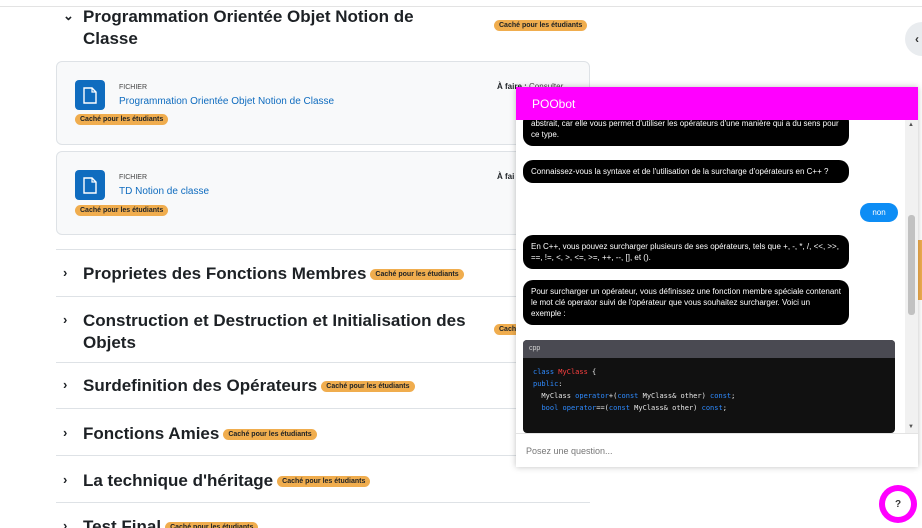 This screenshot has height=528, width=922. I want to click on section-title: Surdefinition des Opérateurs, so click(200, 386).